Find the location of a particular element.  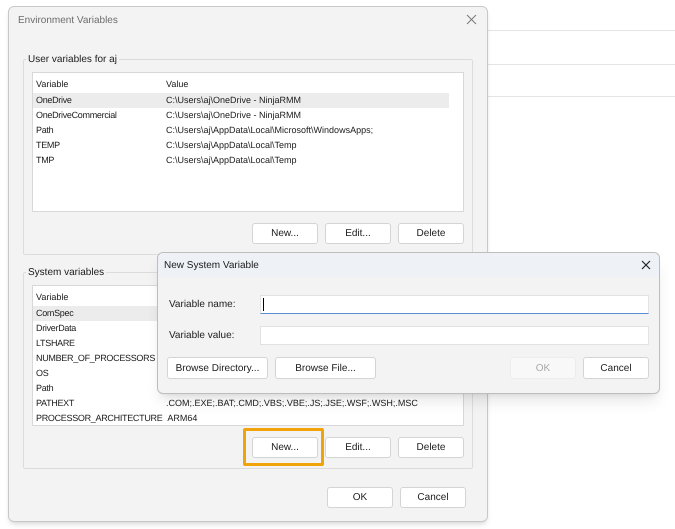

window-title: Environment Variables is located at coordinates (68, 21).